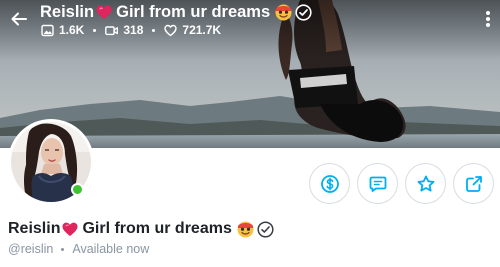 The width and height of the screenshot is (500, 267). I want to click on share-button, so click(473, 183).